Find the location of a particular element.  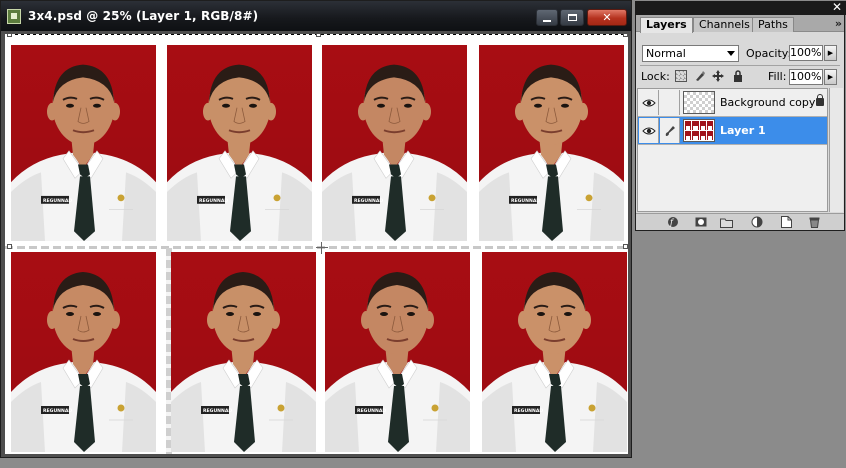

close-button: ✕ is located at coordinates (607, 17).